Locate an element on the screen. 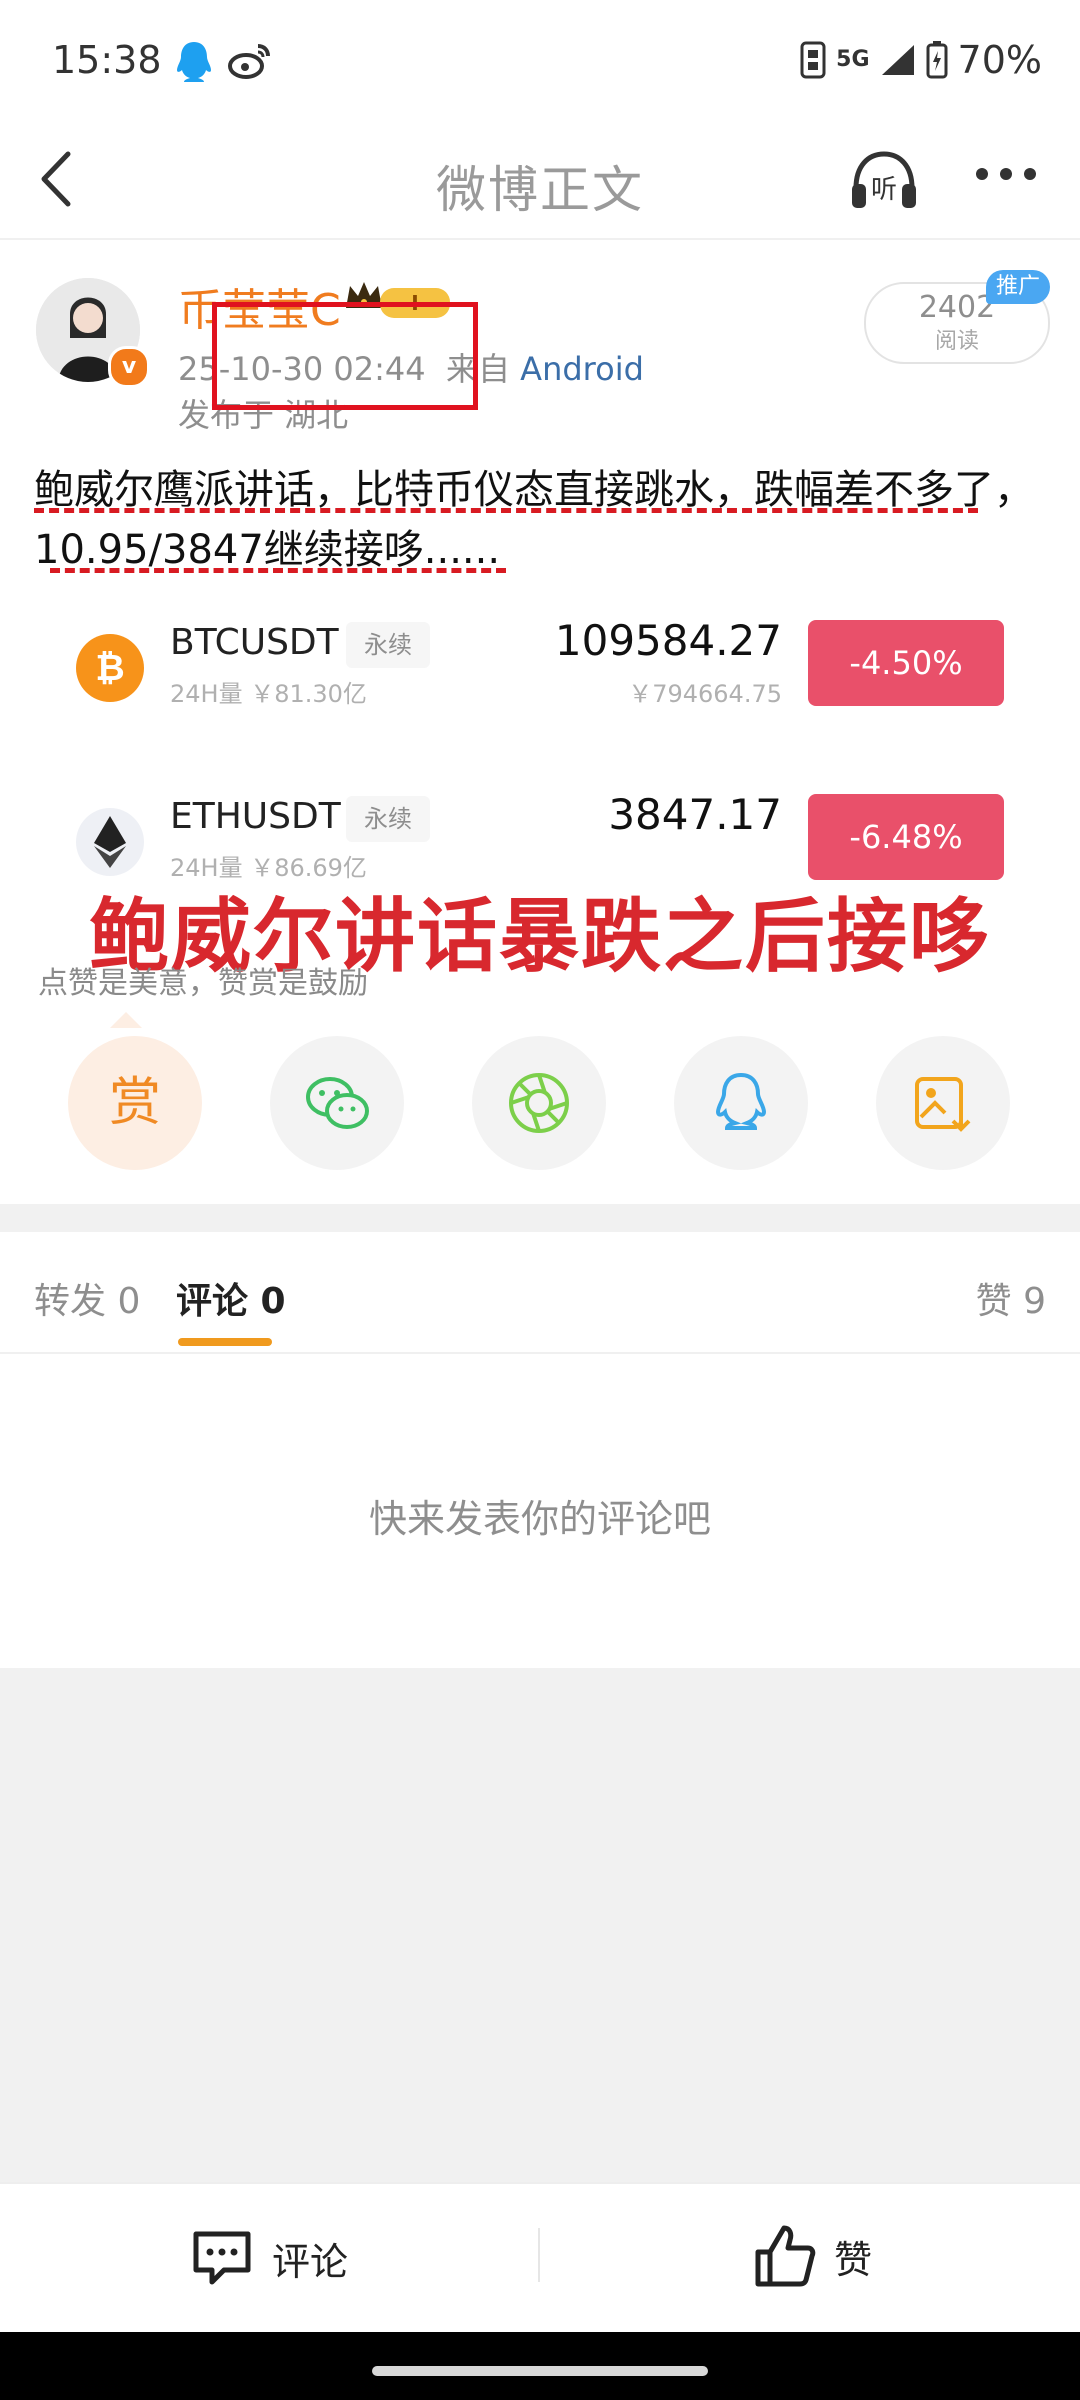 The image size is (1080, 2400). bitcoin-icon: ₿ is located at coordinates (110, 668).